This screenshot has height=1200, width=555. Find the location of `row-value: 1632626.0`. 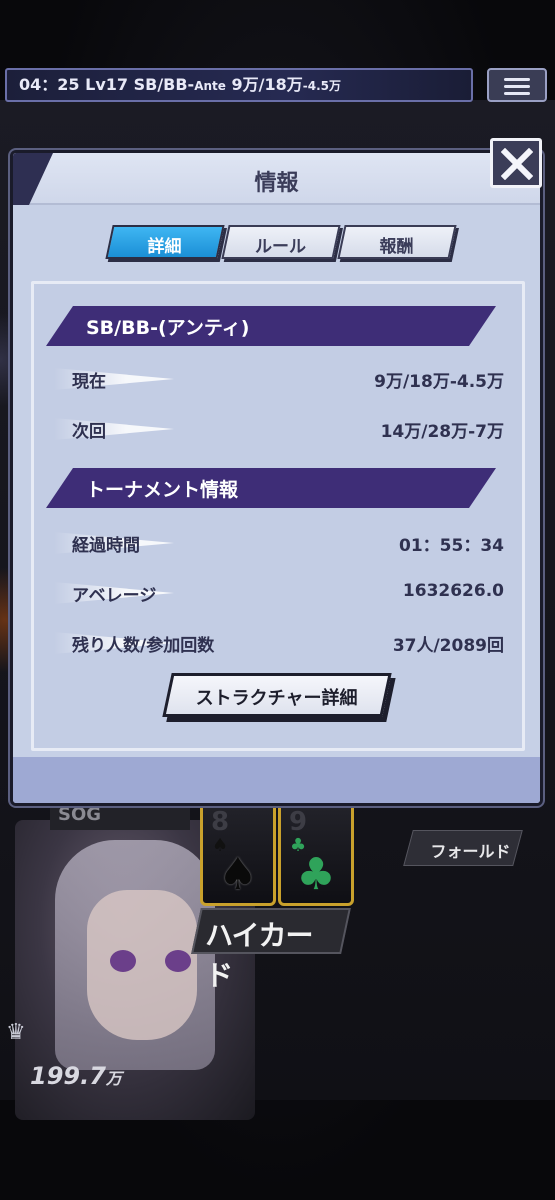

row-value: 1632626.0 is located at coordinates (453, 591).